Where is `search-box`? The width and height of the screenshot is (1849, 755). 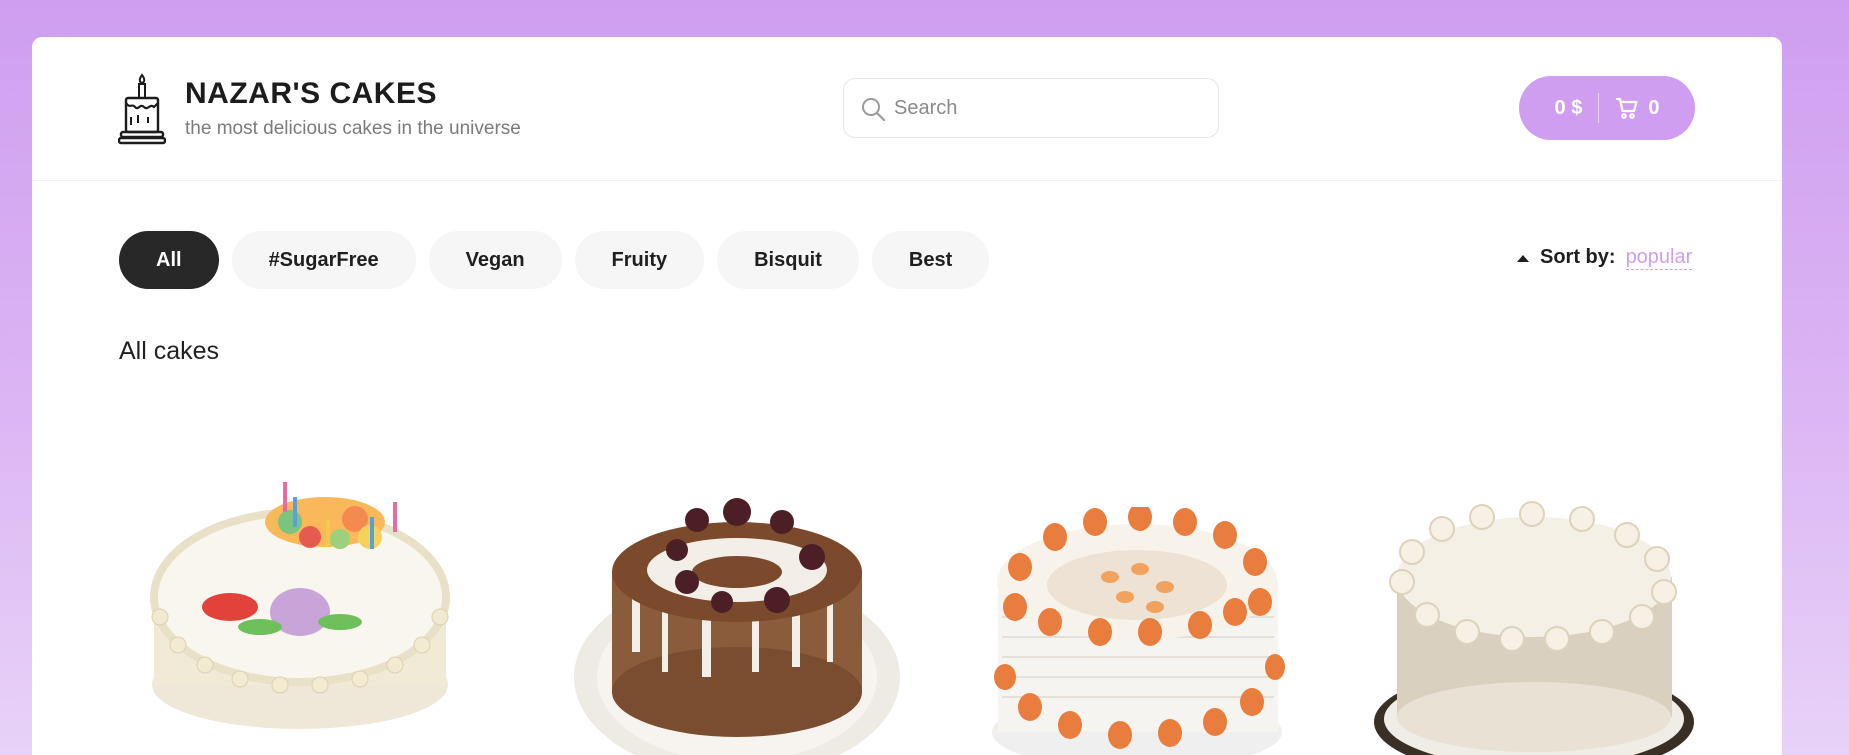
search-box is located at coordinates (1031, 108).